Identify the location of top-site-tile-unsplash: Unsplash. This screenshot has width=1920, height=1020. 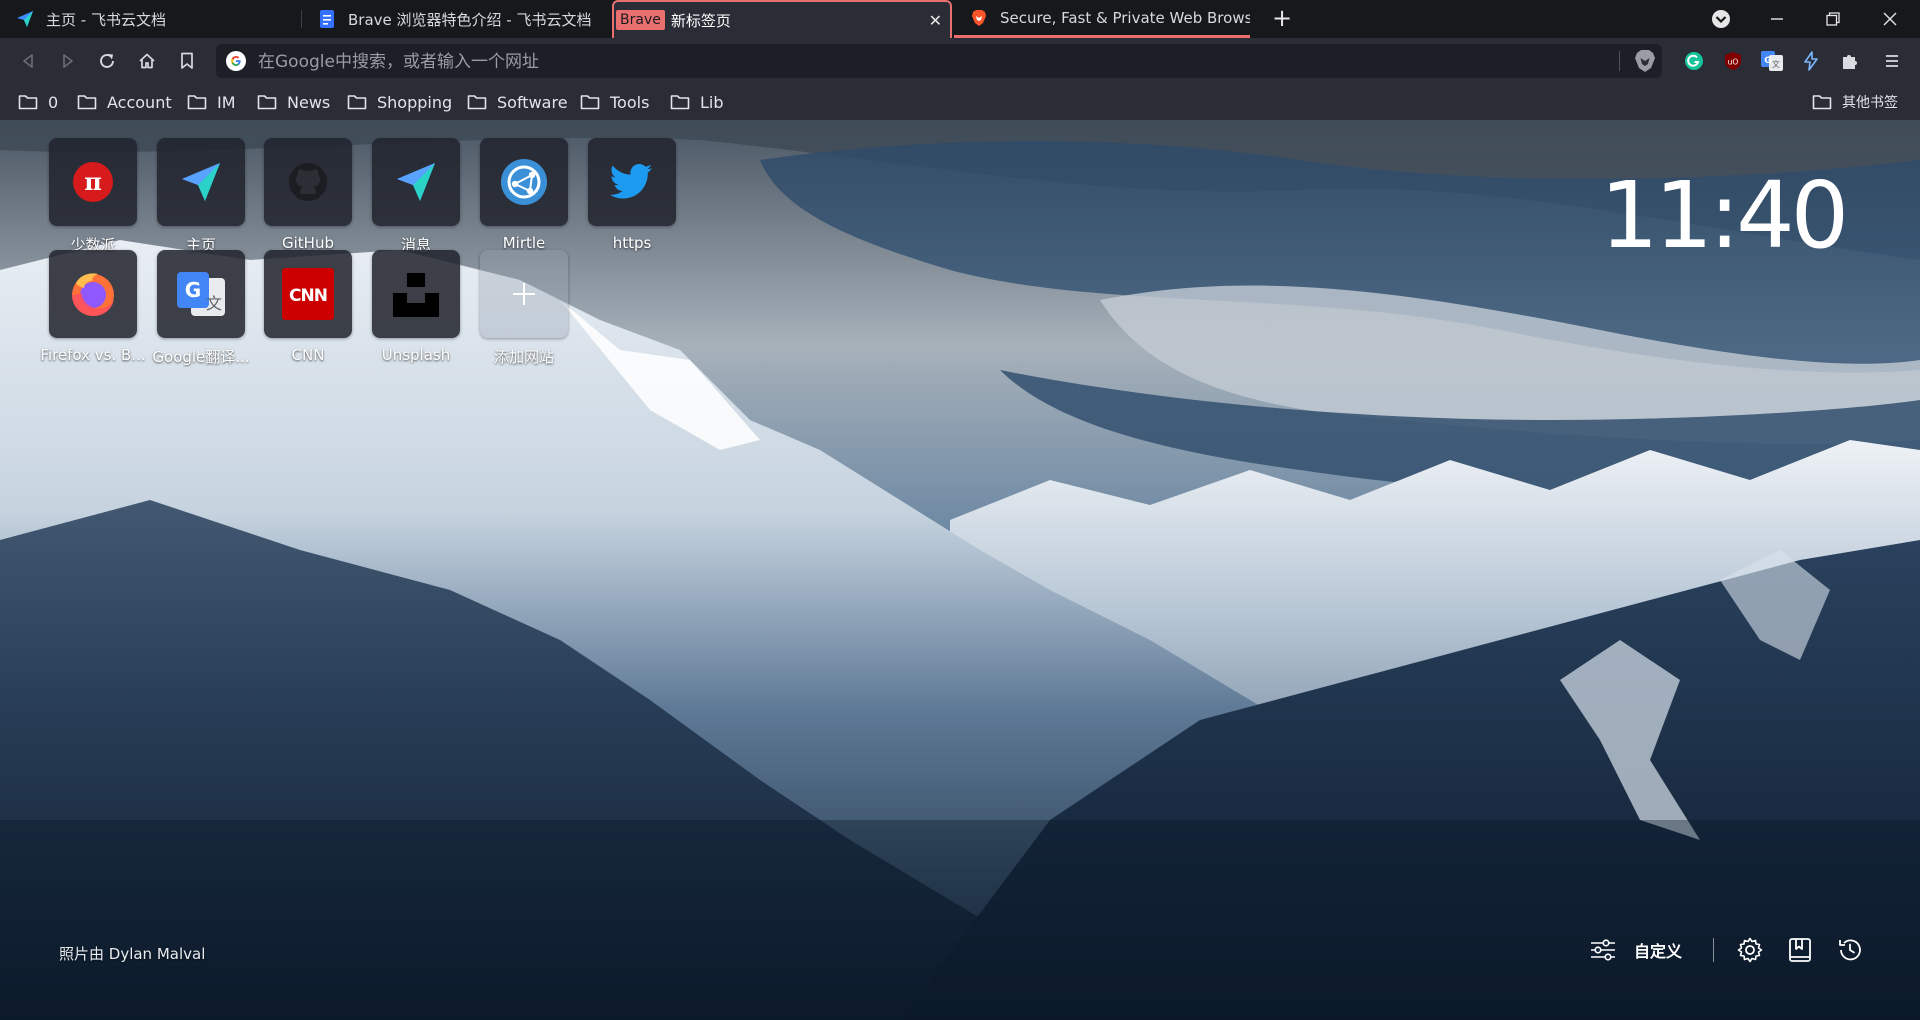
(416, 307).